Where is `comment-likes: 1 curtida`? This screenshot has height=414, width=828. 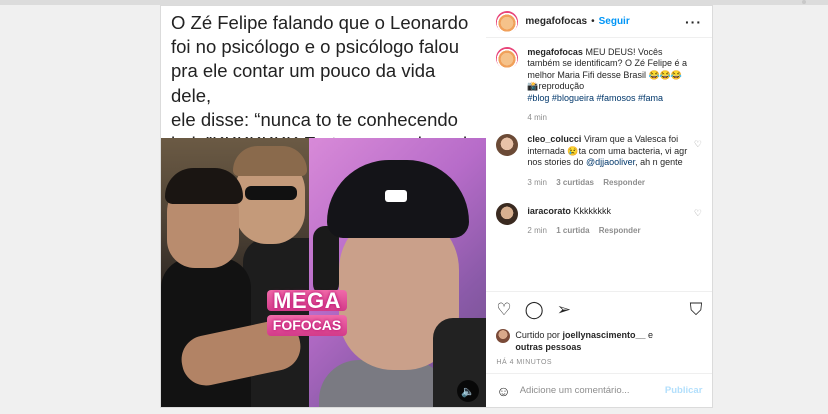
comment-likes: 1 curtida is located at coordinates (572, 230).